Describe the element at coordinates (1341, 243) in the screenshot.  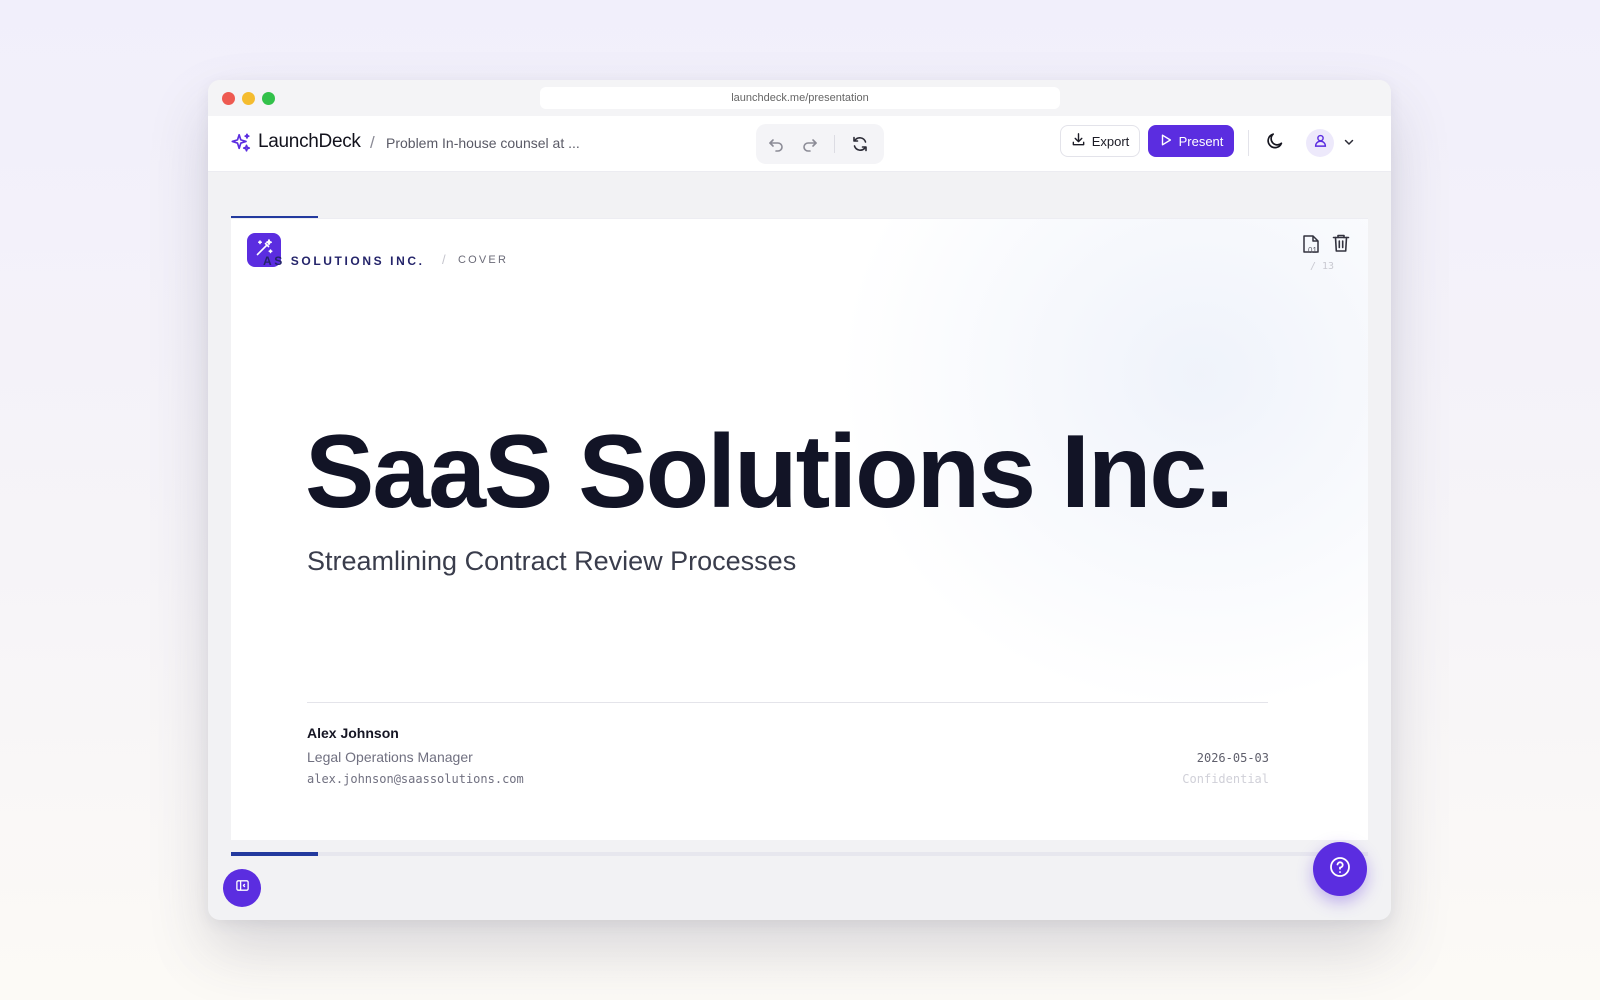
I see `trash-icon` at that location.